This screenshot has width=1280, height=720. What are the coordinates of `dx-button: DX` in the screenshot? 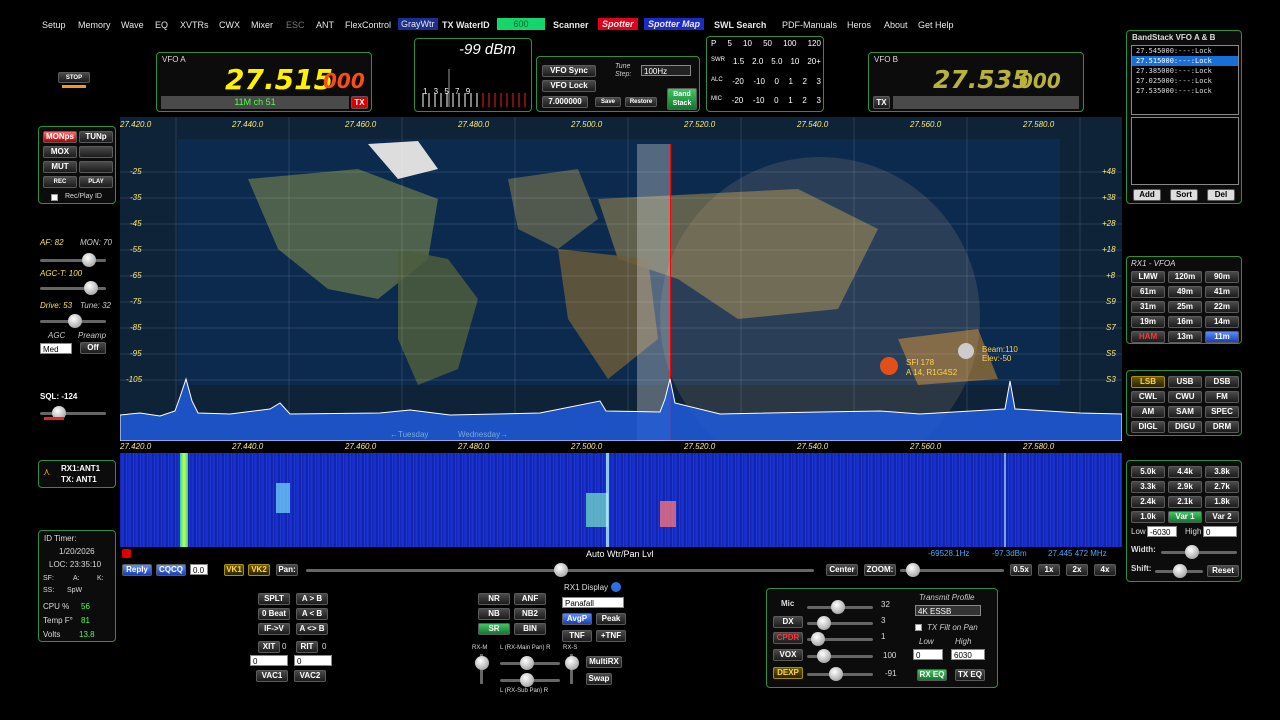 It's located at (788, 622).